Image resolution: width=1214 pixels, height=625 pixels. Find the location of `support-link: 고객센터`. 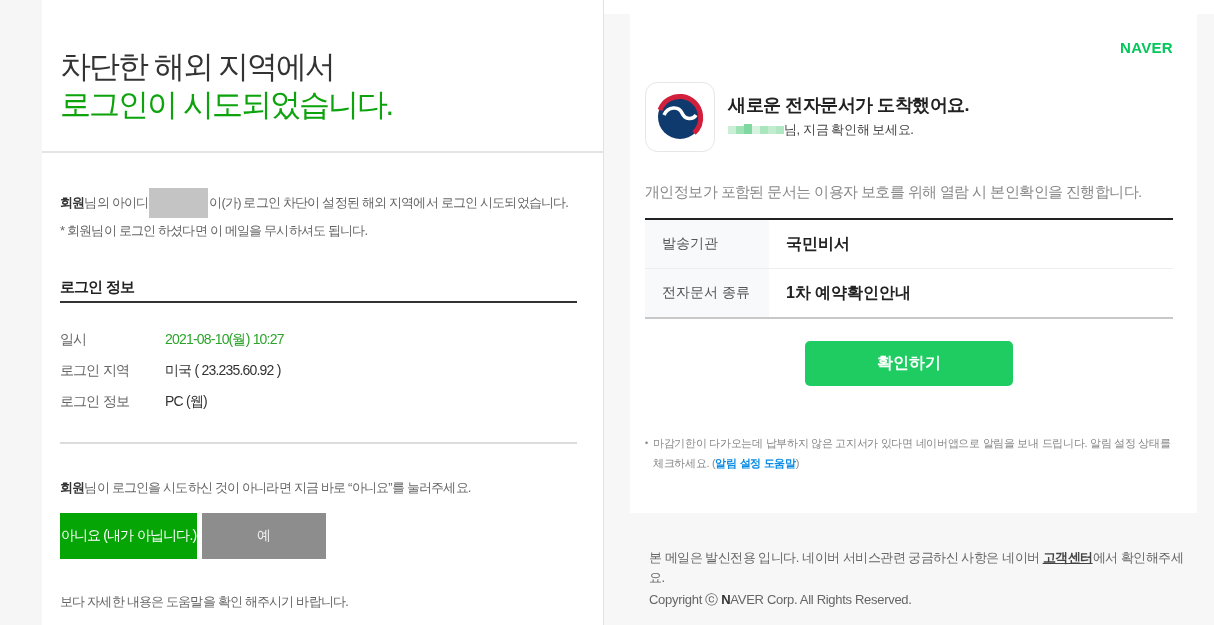

support-link: 고객센터 is located at coordinates (1067, 557).